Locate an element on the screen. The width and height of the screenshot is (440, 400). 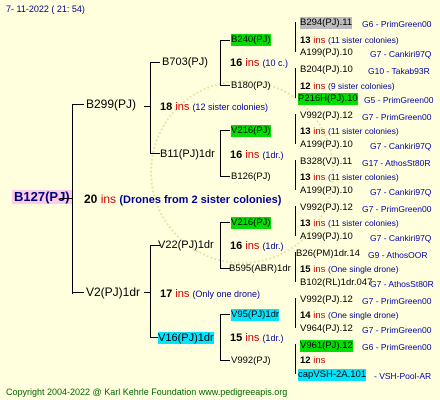
g3-v216a-info: 13 ins (11 sister colonies) is located at coordinates (349, 131).